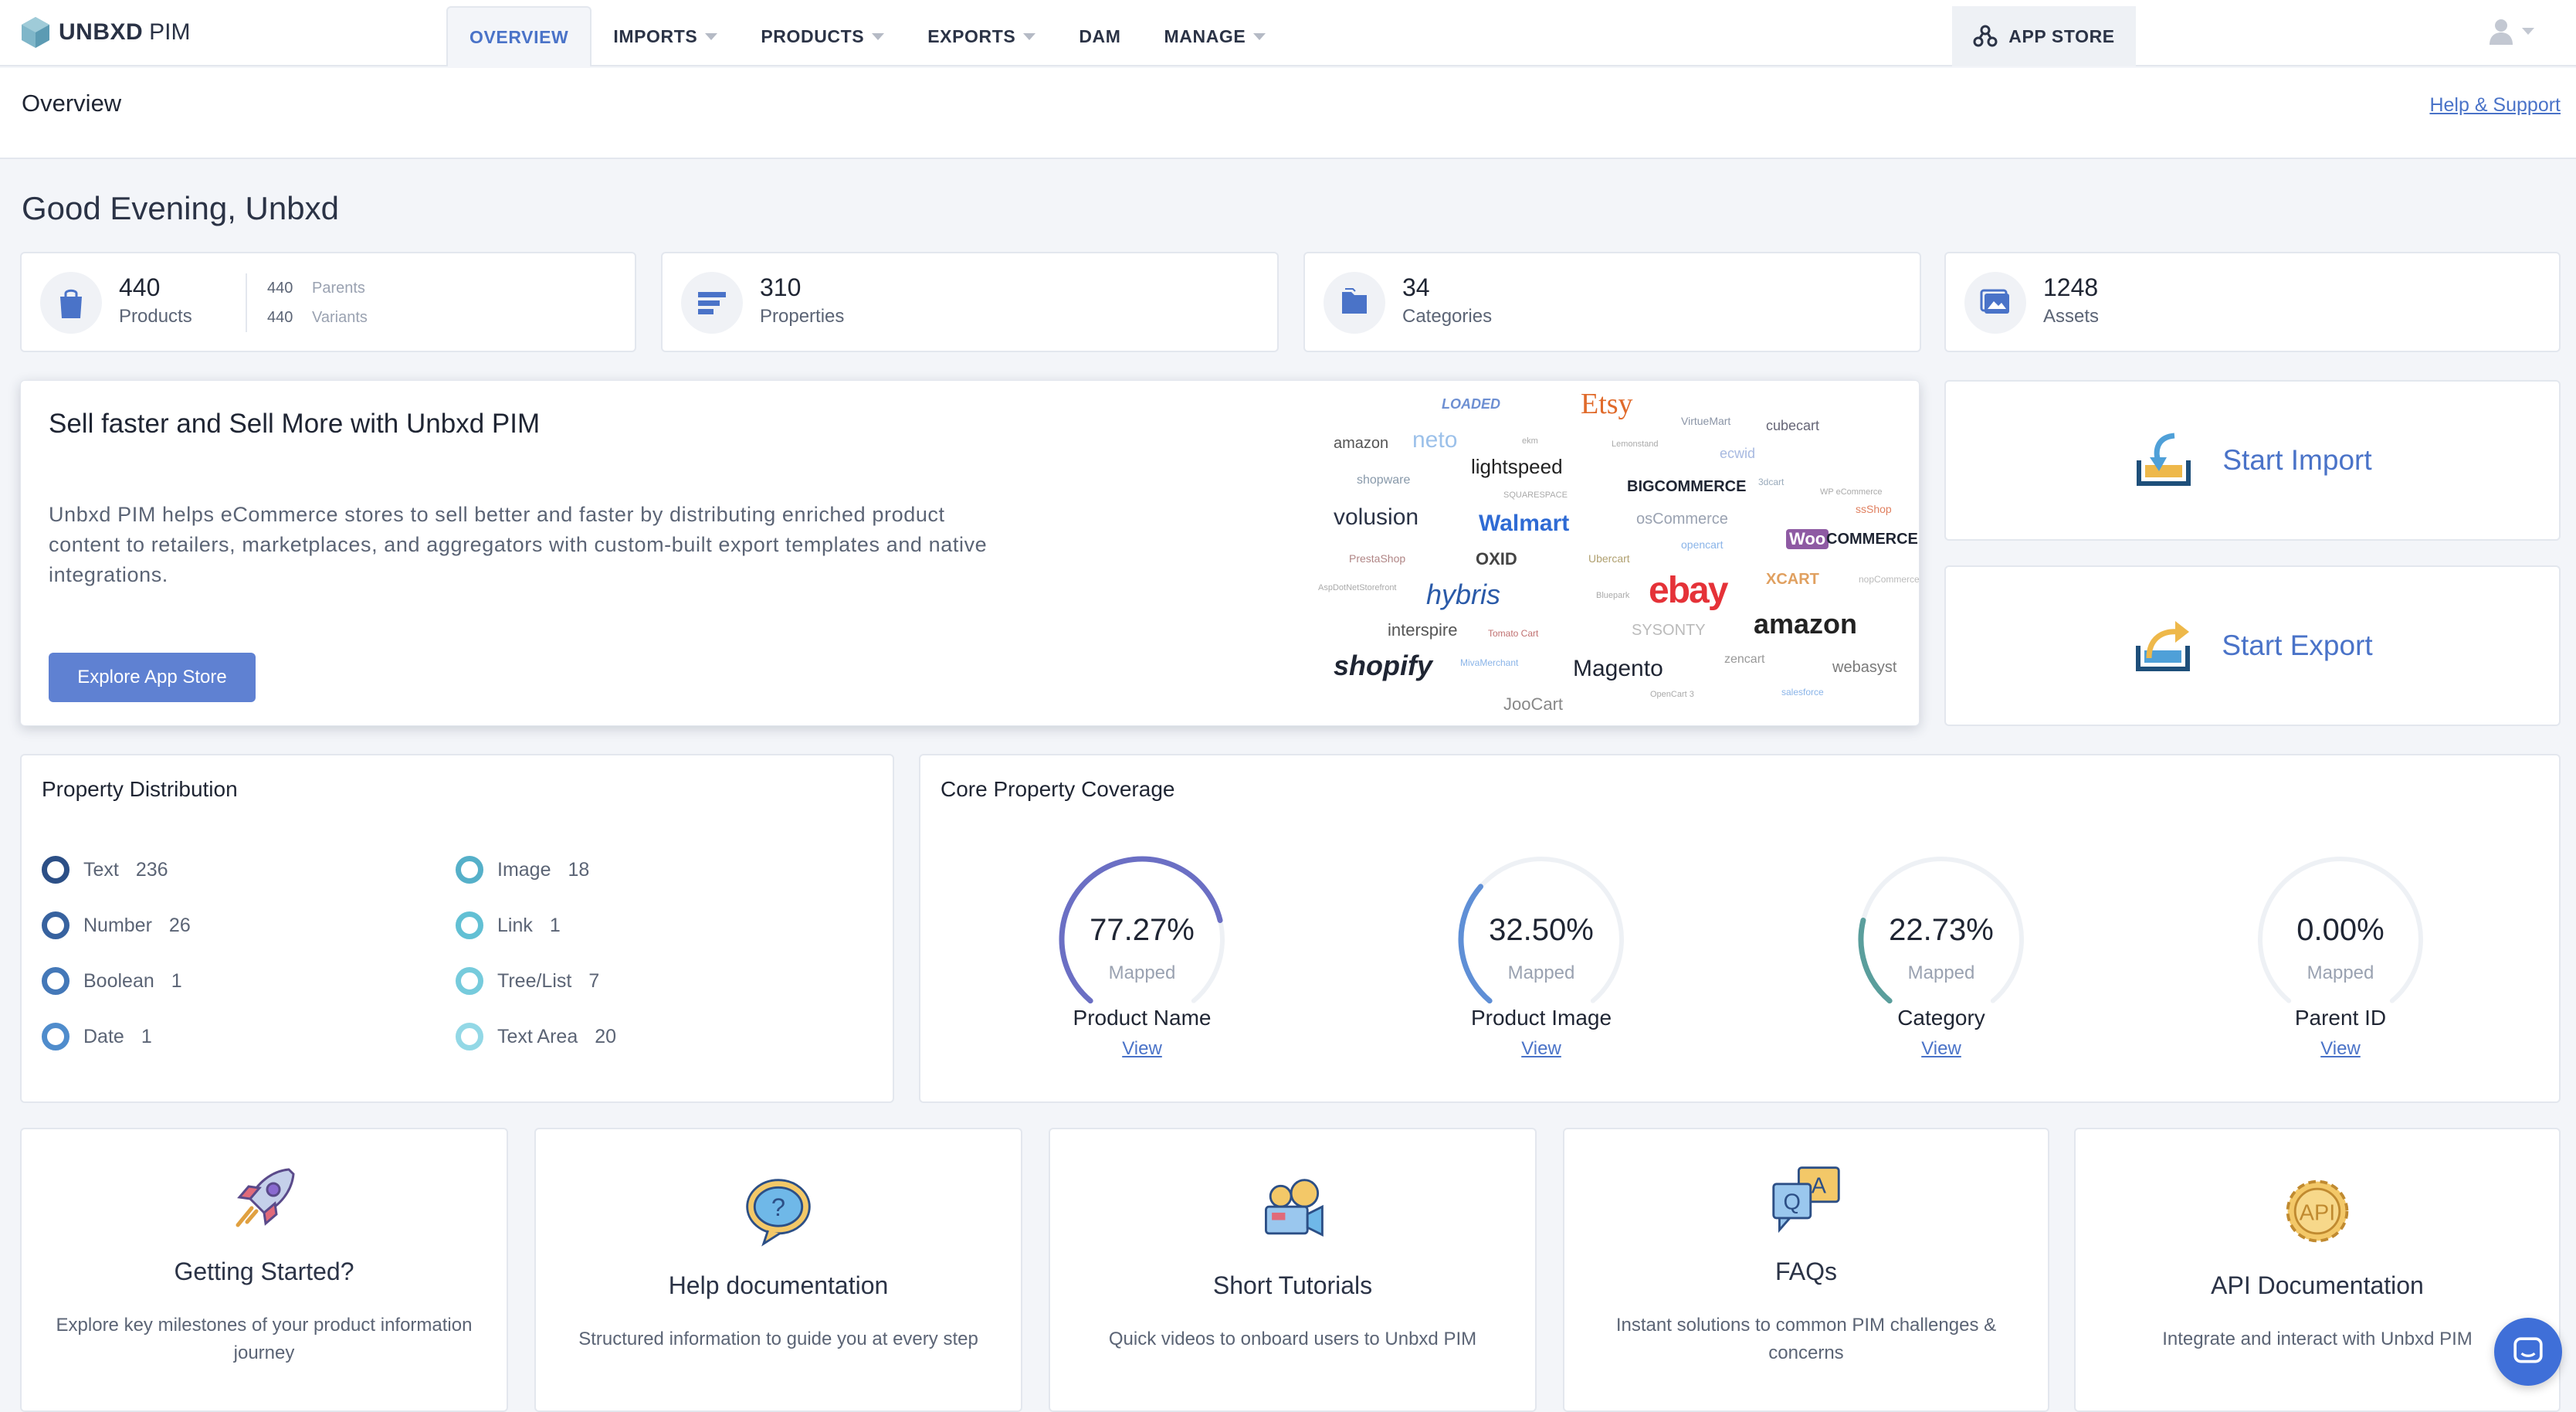 This screenshot has height=1412, width=2576. Describe the element at coordinates (340, 317) in the screenshot. I see `variants-label: Variants` at that location.